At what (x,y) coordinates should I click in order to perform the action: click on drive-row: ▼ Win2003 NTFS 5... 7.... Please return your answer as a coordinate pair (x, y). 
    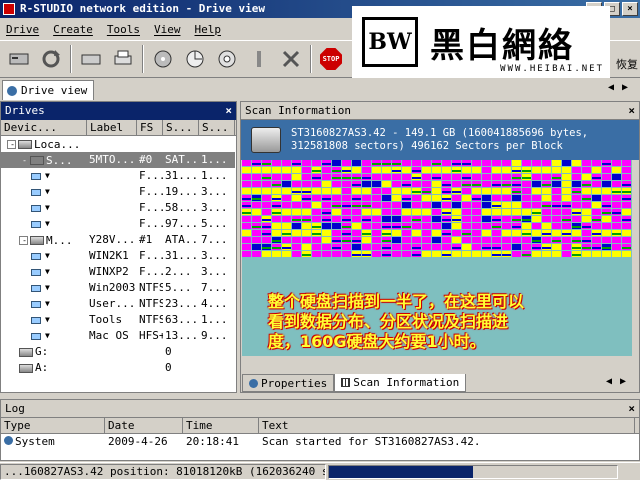
    Looking at the image, I should click on (118, 288).